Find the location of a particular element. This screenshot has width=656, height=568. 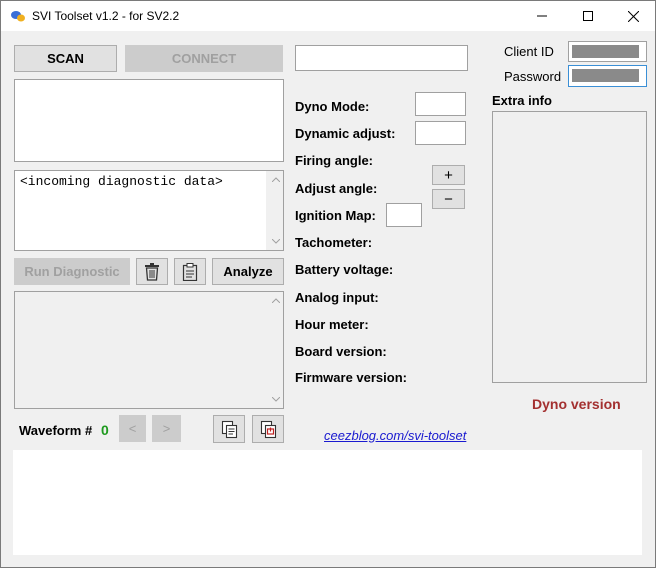

maximize-icon is located at coordinates (588, 16).